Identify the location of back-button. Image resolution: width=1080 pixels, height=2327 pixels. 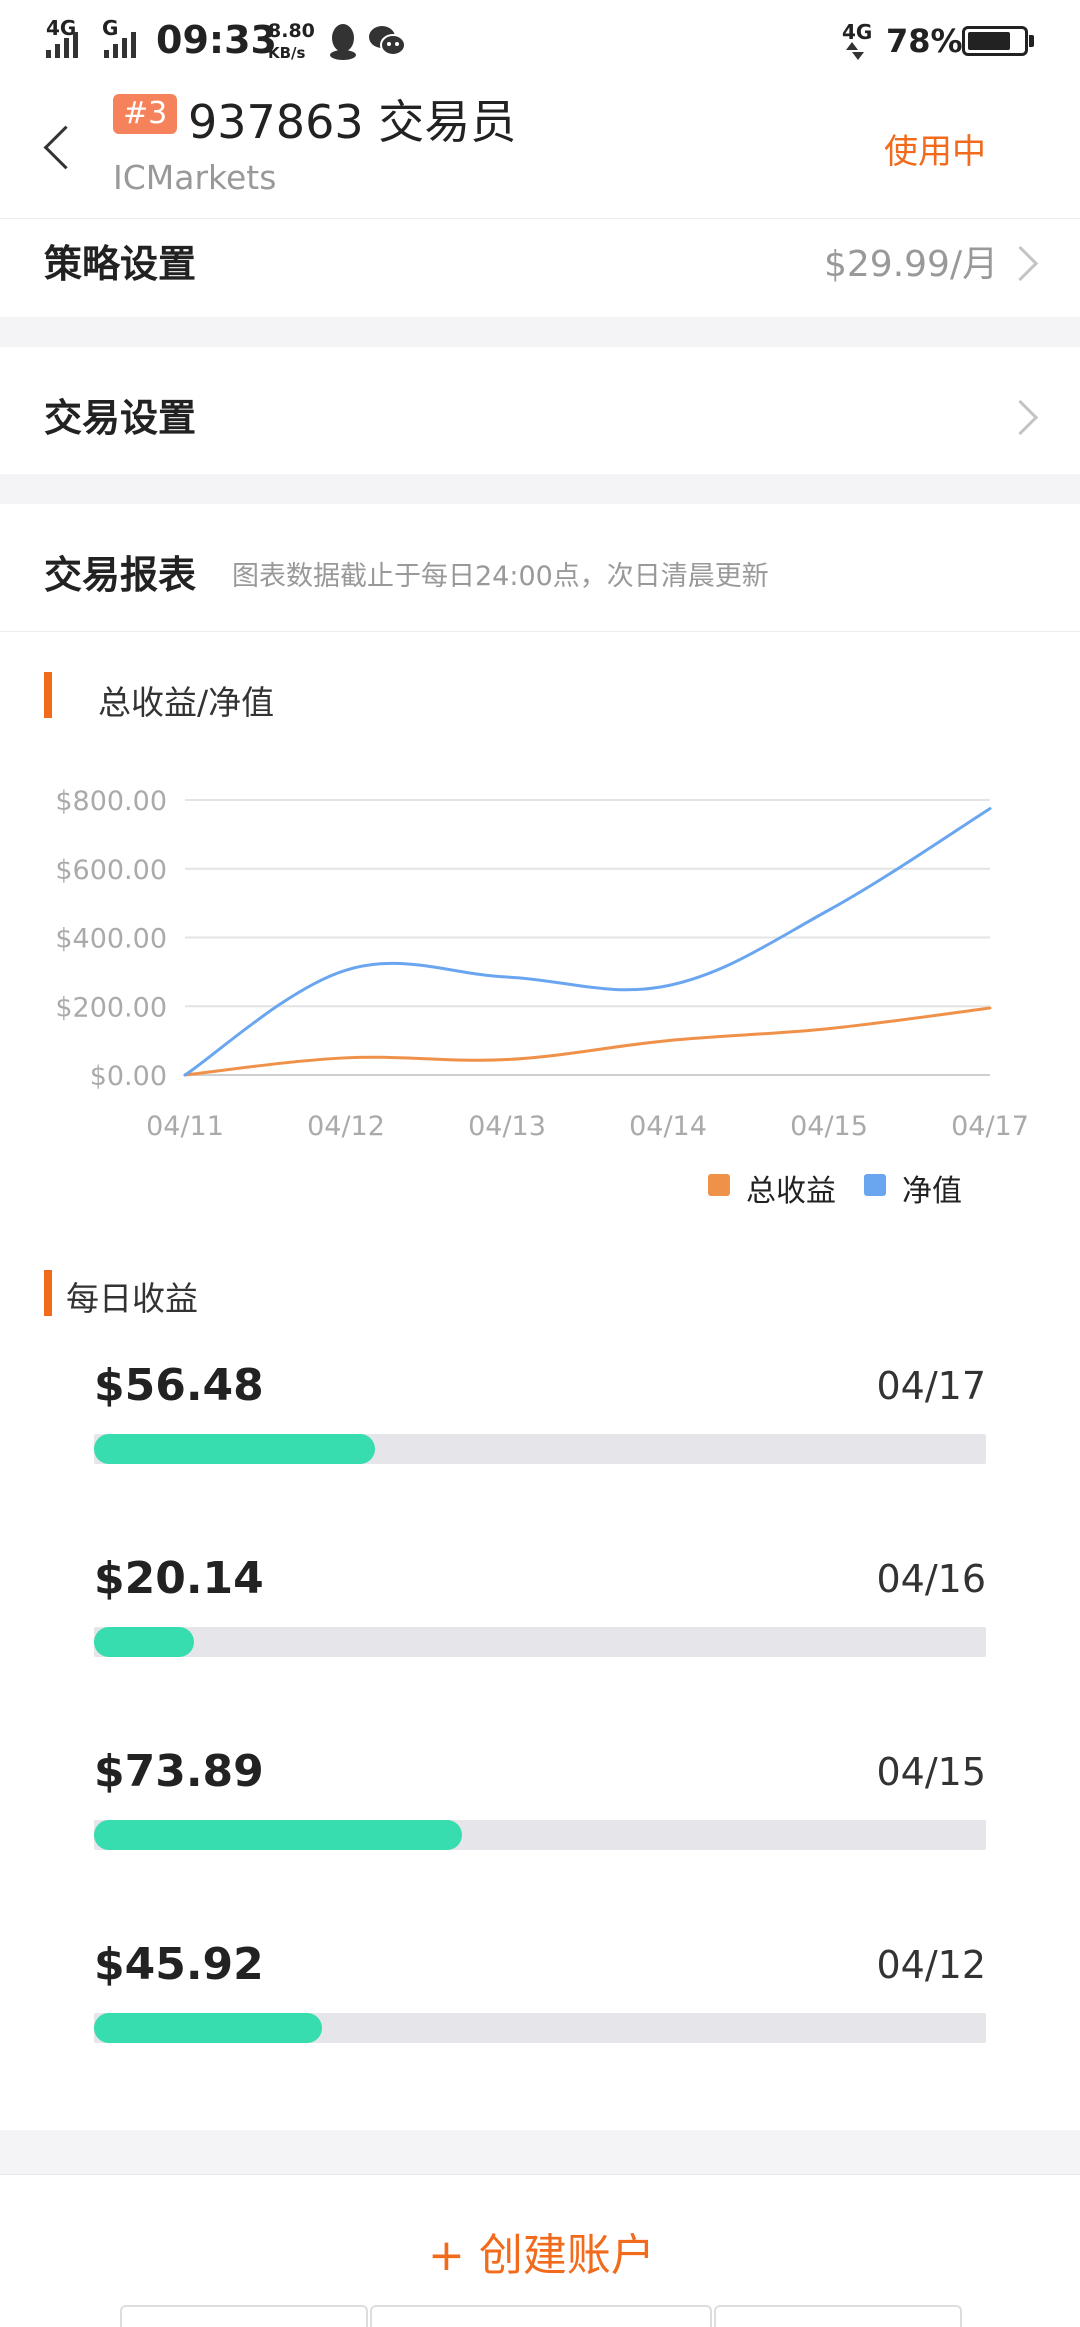
(64, 148).